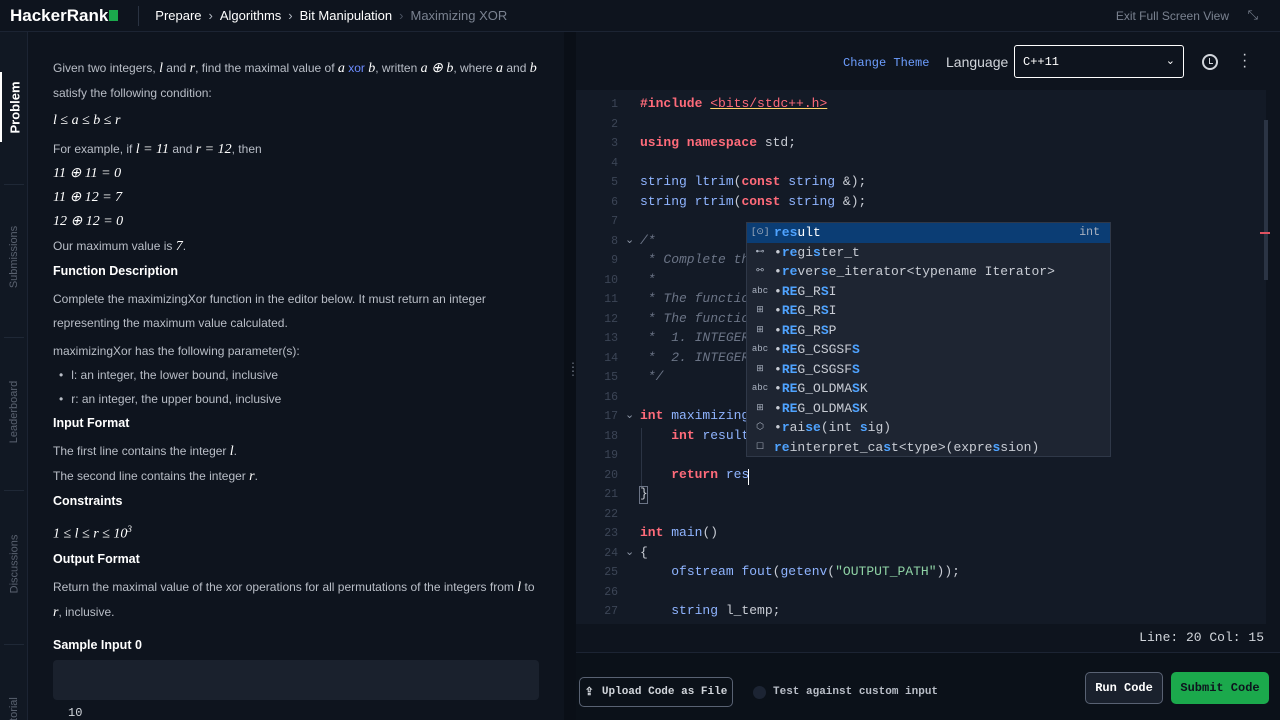  I want to click on code-text: *, so click(648, 279).